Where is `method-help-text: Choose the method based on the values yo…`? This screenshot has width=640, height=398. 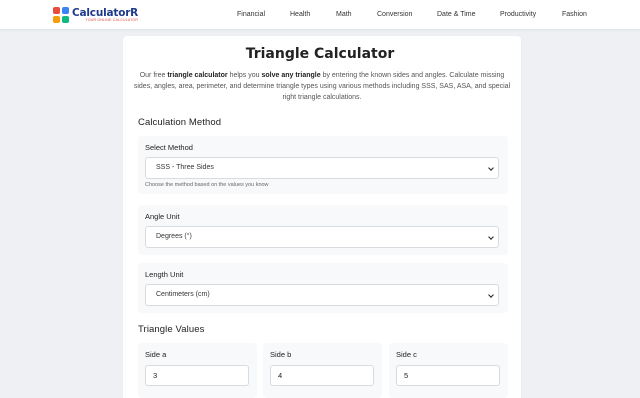 method-help-text: Choose the method based on the values yo… is located at coordinates (207, 185).